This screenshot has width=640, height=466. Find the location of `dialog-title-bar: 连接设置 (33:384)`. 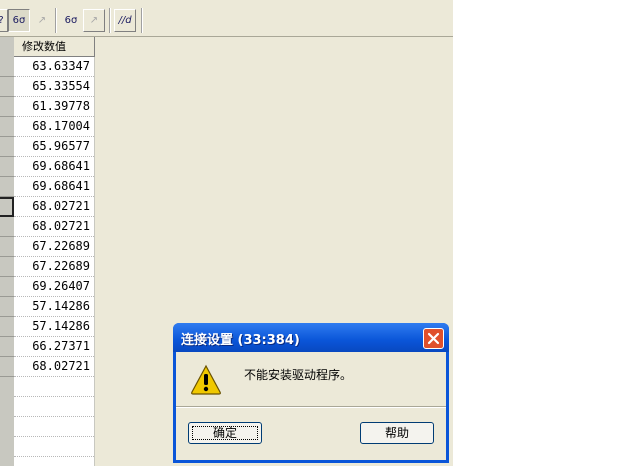

dialog-title-bar: 连接设置 (33:384) is located at coordinates (311, 337).